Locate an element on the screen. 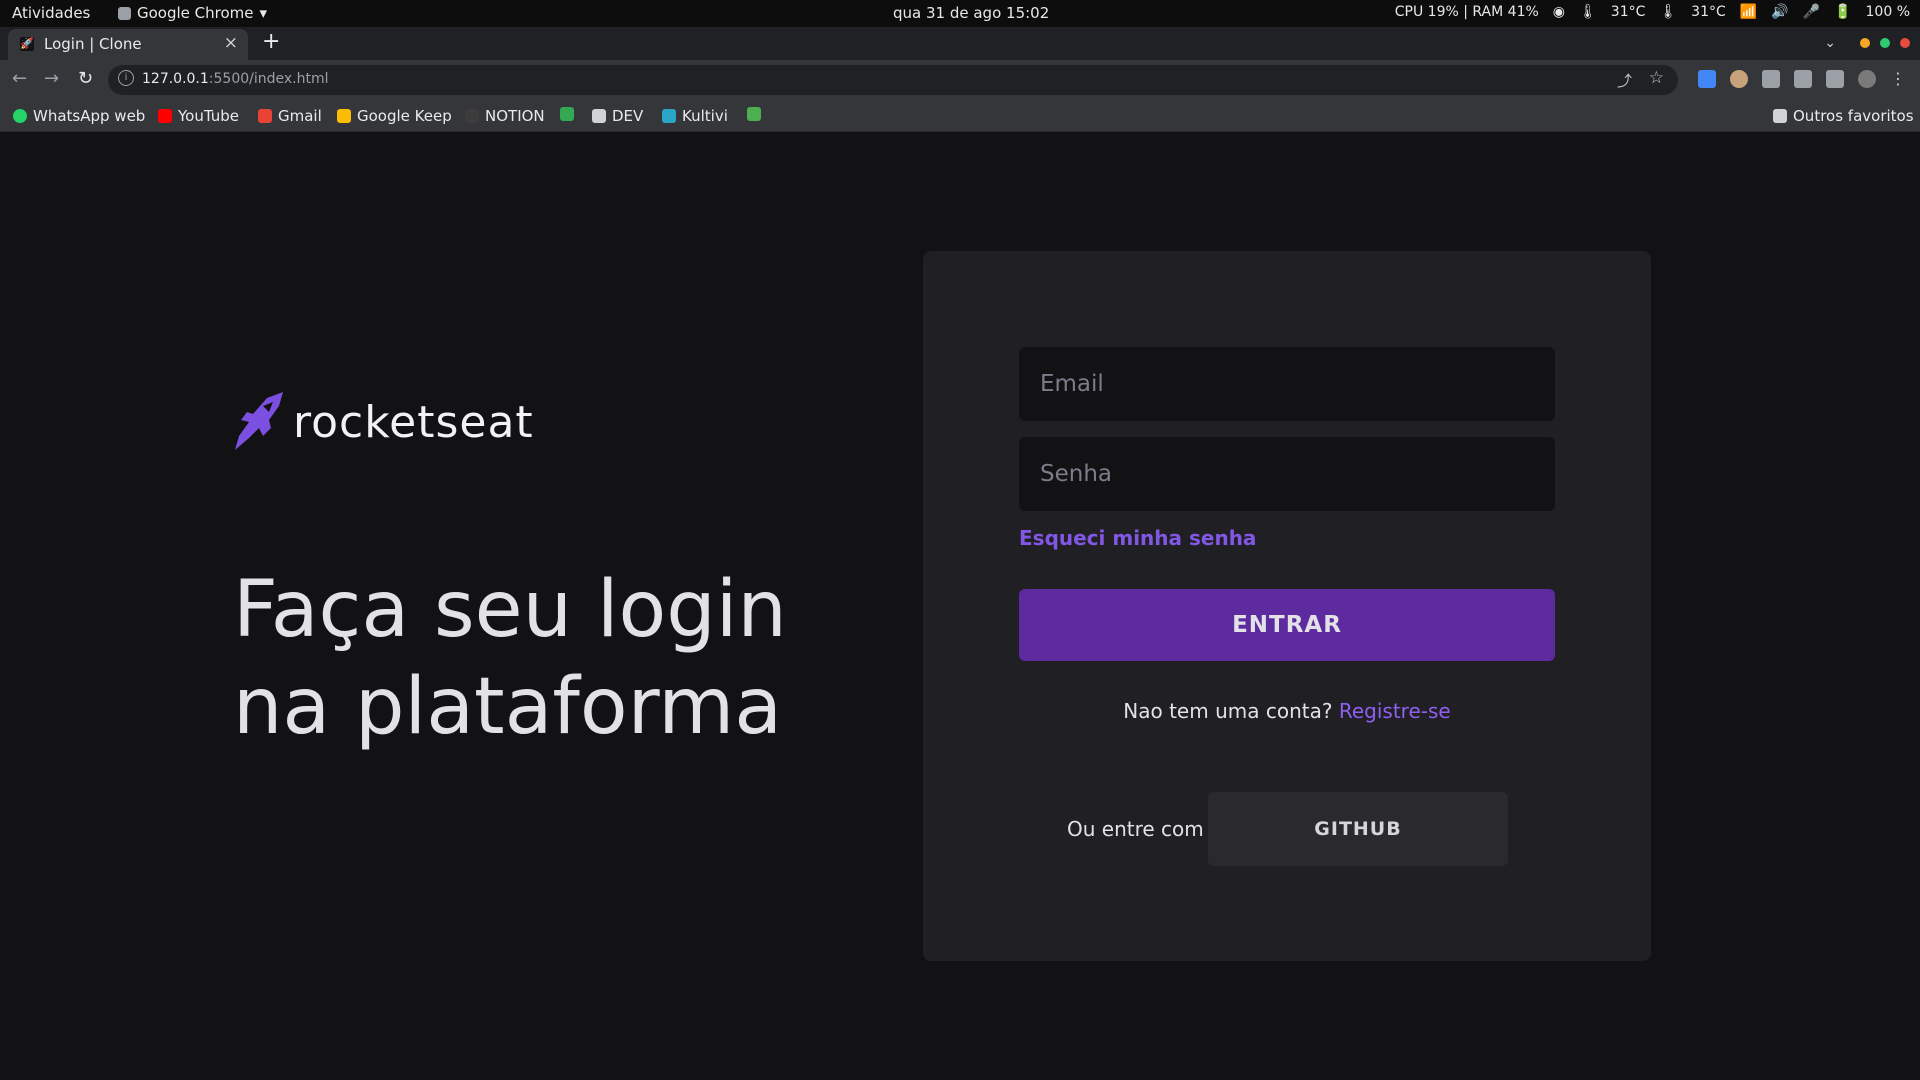  app-menu: Google Chrome ▾ is located at coordinates (192, 13).